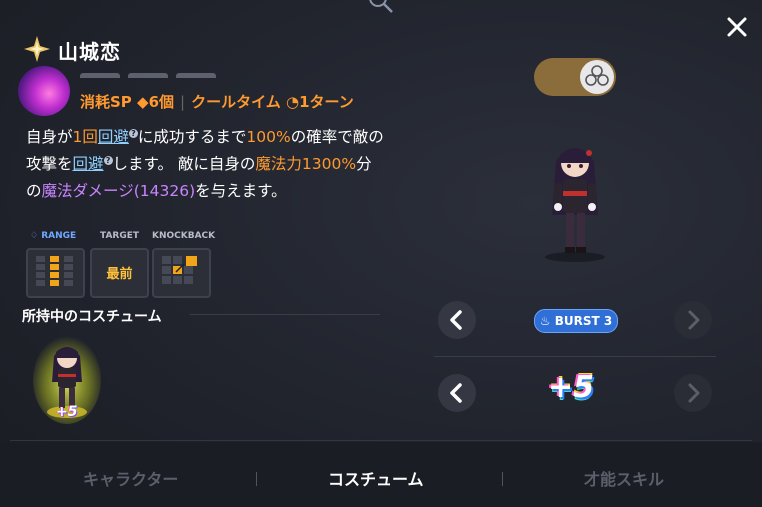  Describe the element at coordinates (49, 137) in the screenshot. I see `desc-text: 自身が` at that location.